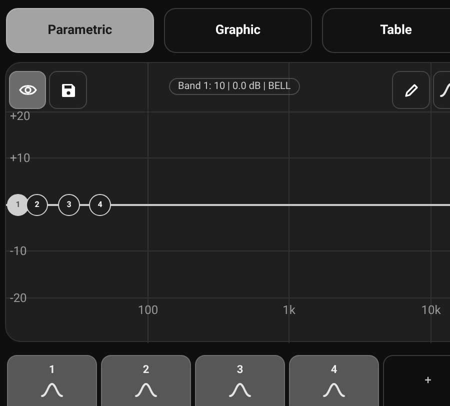 The height and width of the screenshot is (406, 450). What do you see at coordinates (240, 380) in the screenshot?
I see `band-button: 3` at bounding box center [240, 380].